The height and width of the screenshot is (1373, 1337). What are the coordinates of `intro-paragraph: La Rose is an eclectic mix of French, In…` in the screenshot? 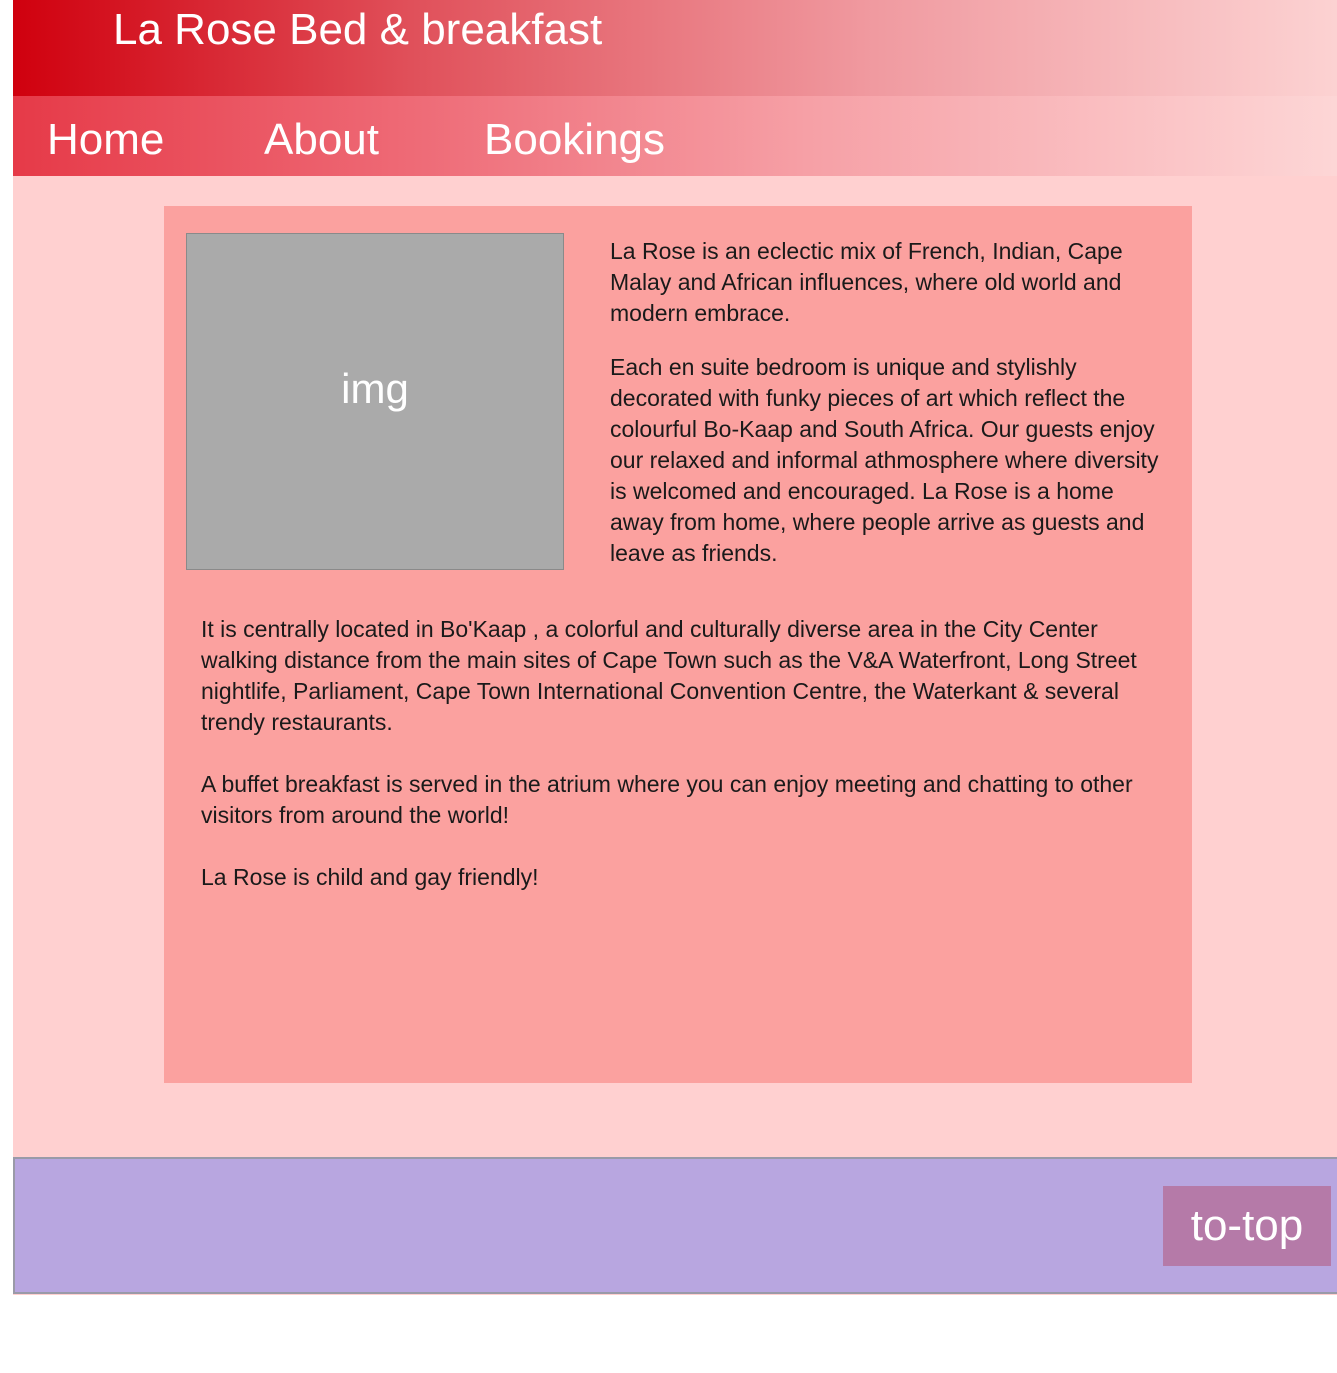 It's located at (866, 282).